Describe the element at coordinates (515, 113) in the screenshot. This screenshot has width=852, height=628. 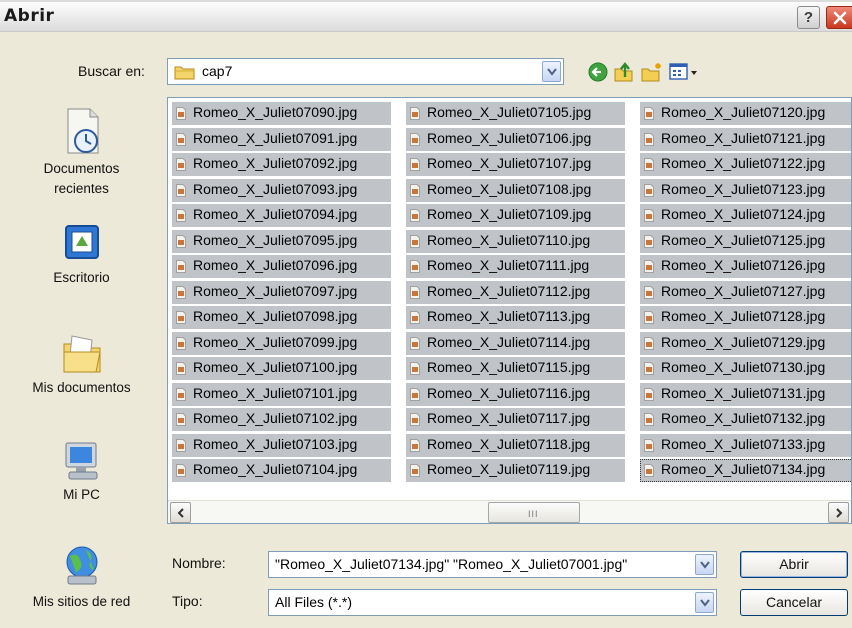
I see `file-item: Romeo_X_Juliet07105.jpg` at that location.